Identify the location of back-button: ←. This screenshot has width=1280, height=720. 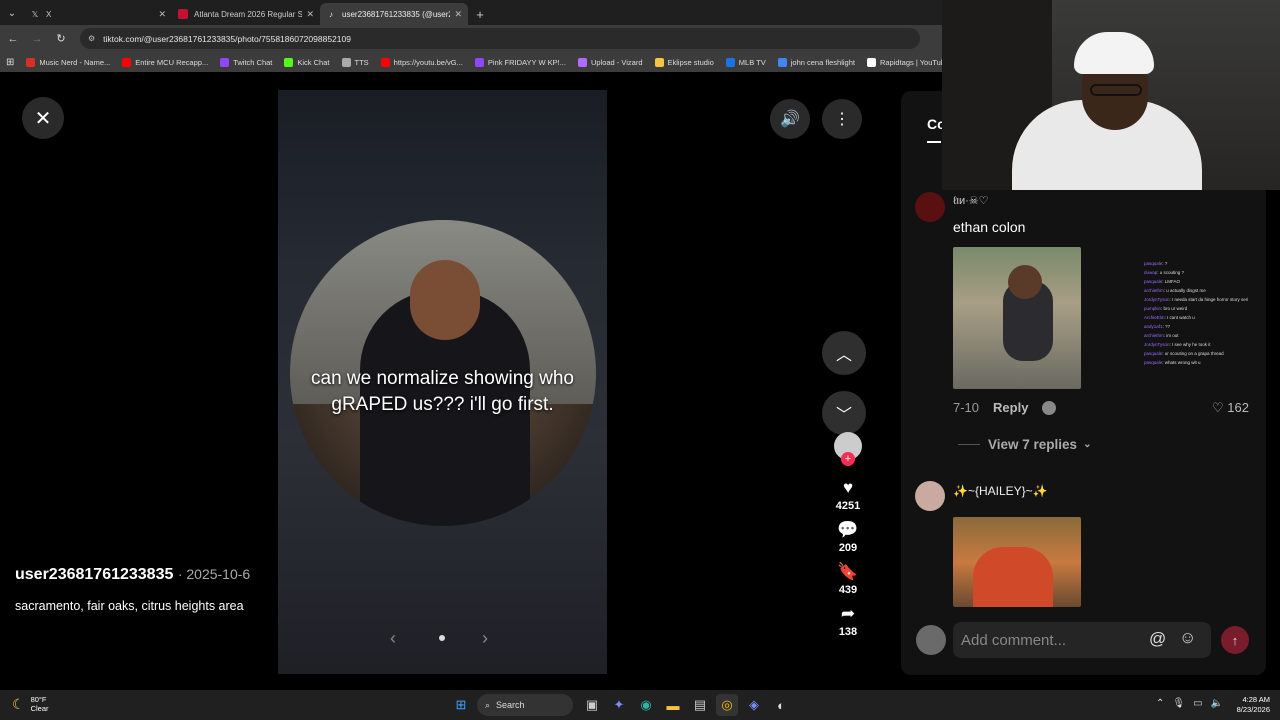
(13, 39).